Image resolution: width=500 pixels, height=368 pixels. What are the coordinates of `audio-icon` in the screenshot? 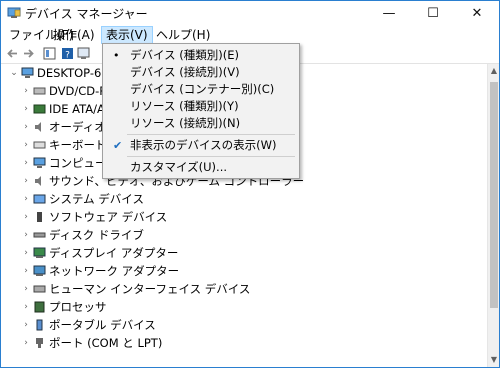 It's located at (38, 127).